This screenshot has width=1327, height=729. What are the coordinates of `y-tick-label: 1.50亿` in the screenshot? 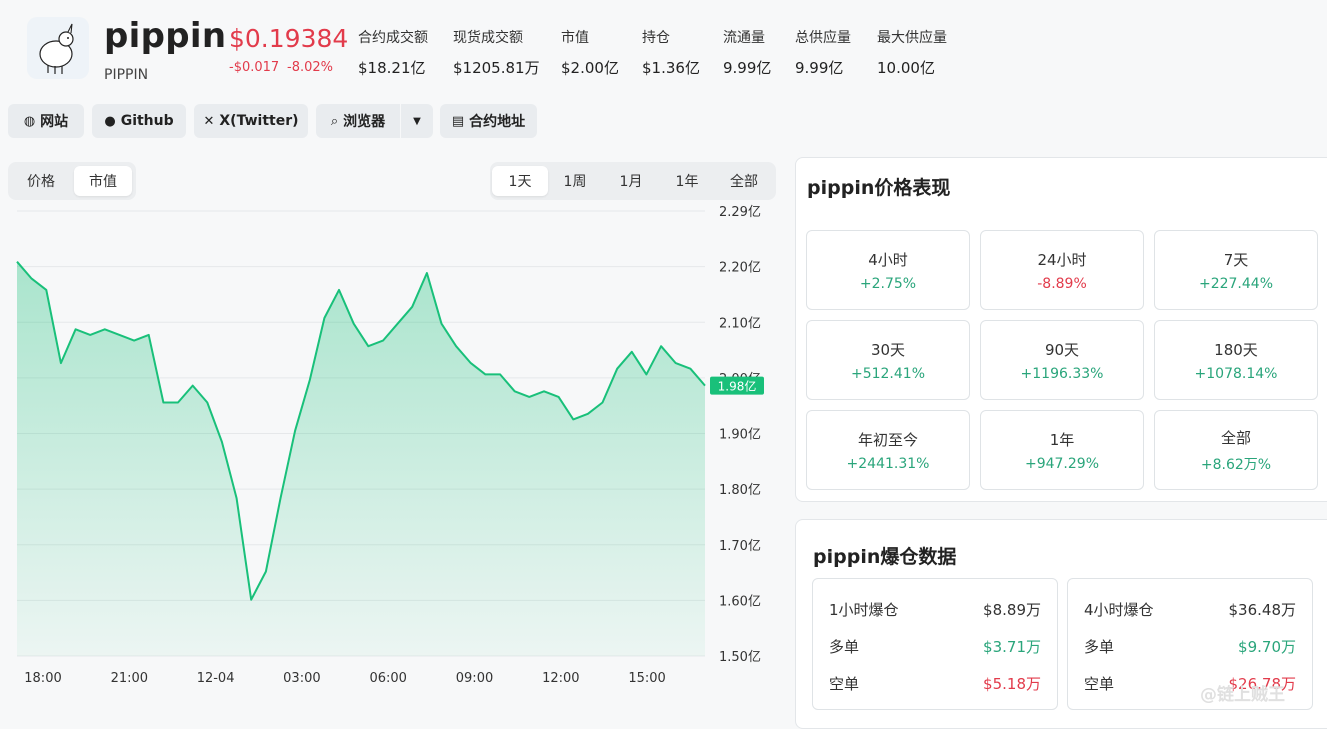 It's located at (740, 657).